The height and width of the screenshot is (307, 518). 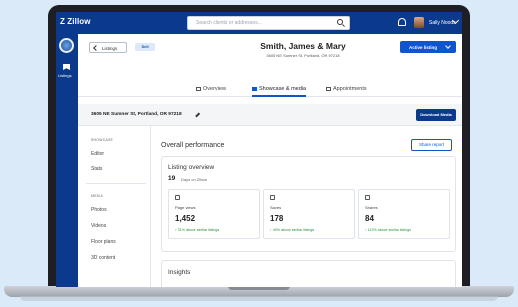 I want to click on search-icon, so click(x=340, y=22).